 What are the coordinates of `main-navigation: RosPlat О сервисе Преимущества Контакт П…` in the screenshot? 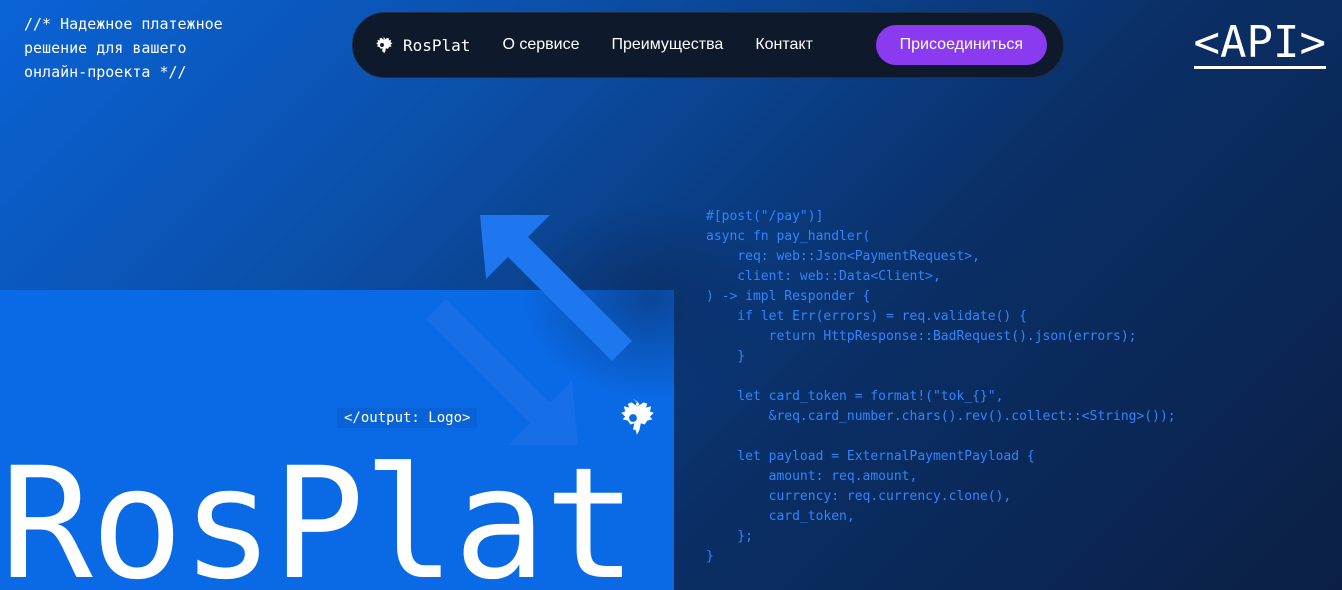 It's located at (708, 45).